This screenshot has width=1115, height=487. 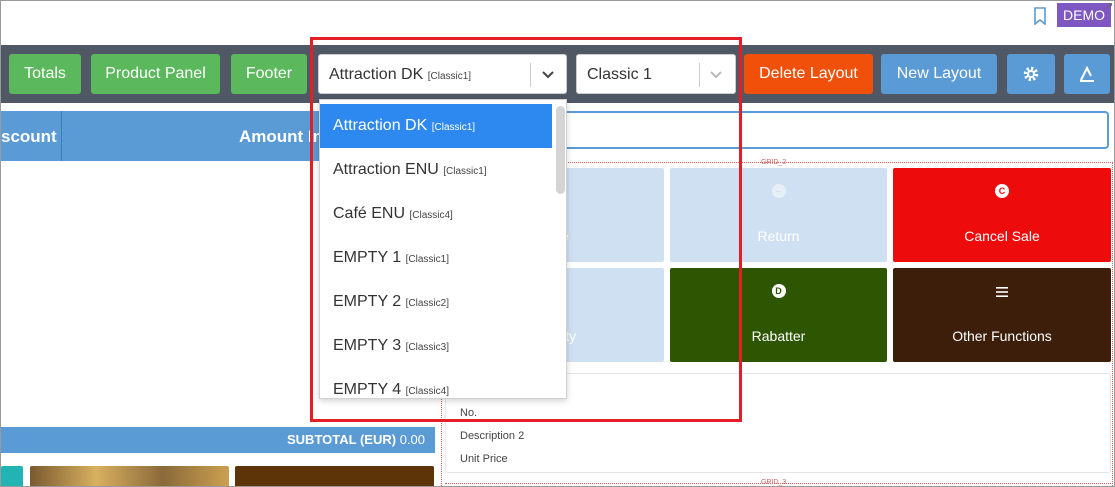 What do you see at coordinates (778, 191) in the screenshot?
I see `minus-circle-icon: –` at bounding box center [778, 191].